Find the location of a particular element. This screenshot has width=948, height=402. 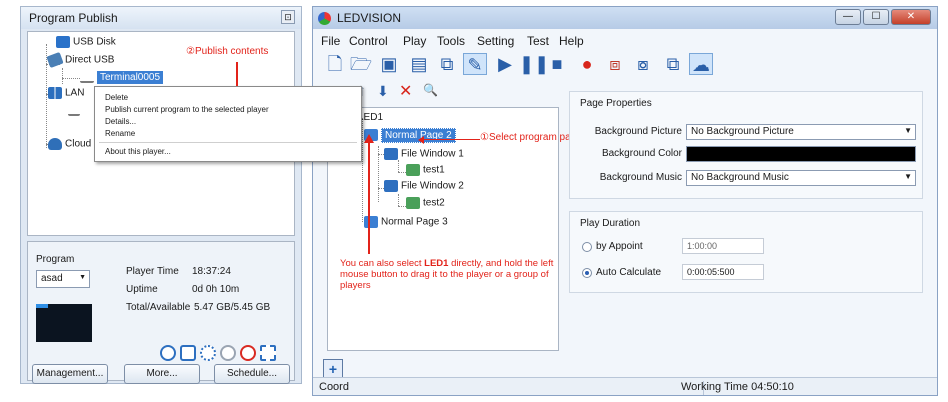

program-label: Program is located at coordinates (55, 259).